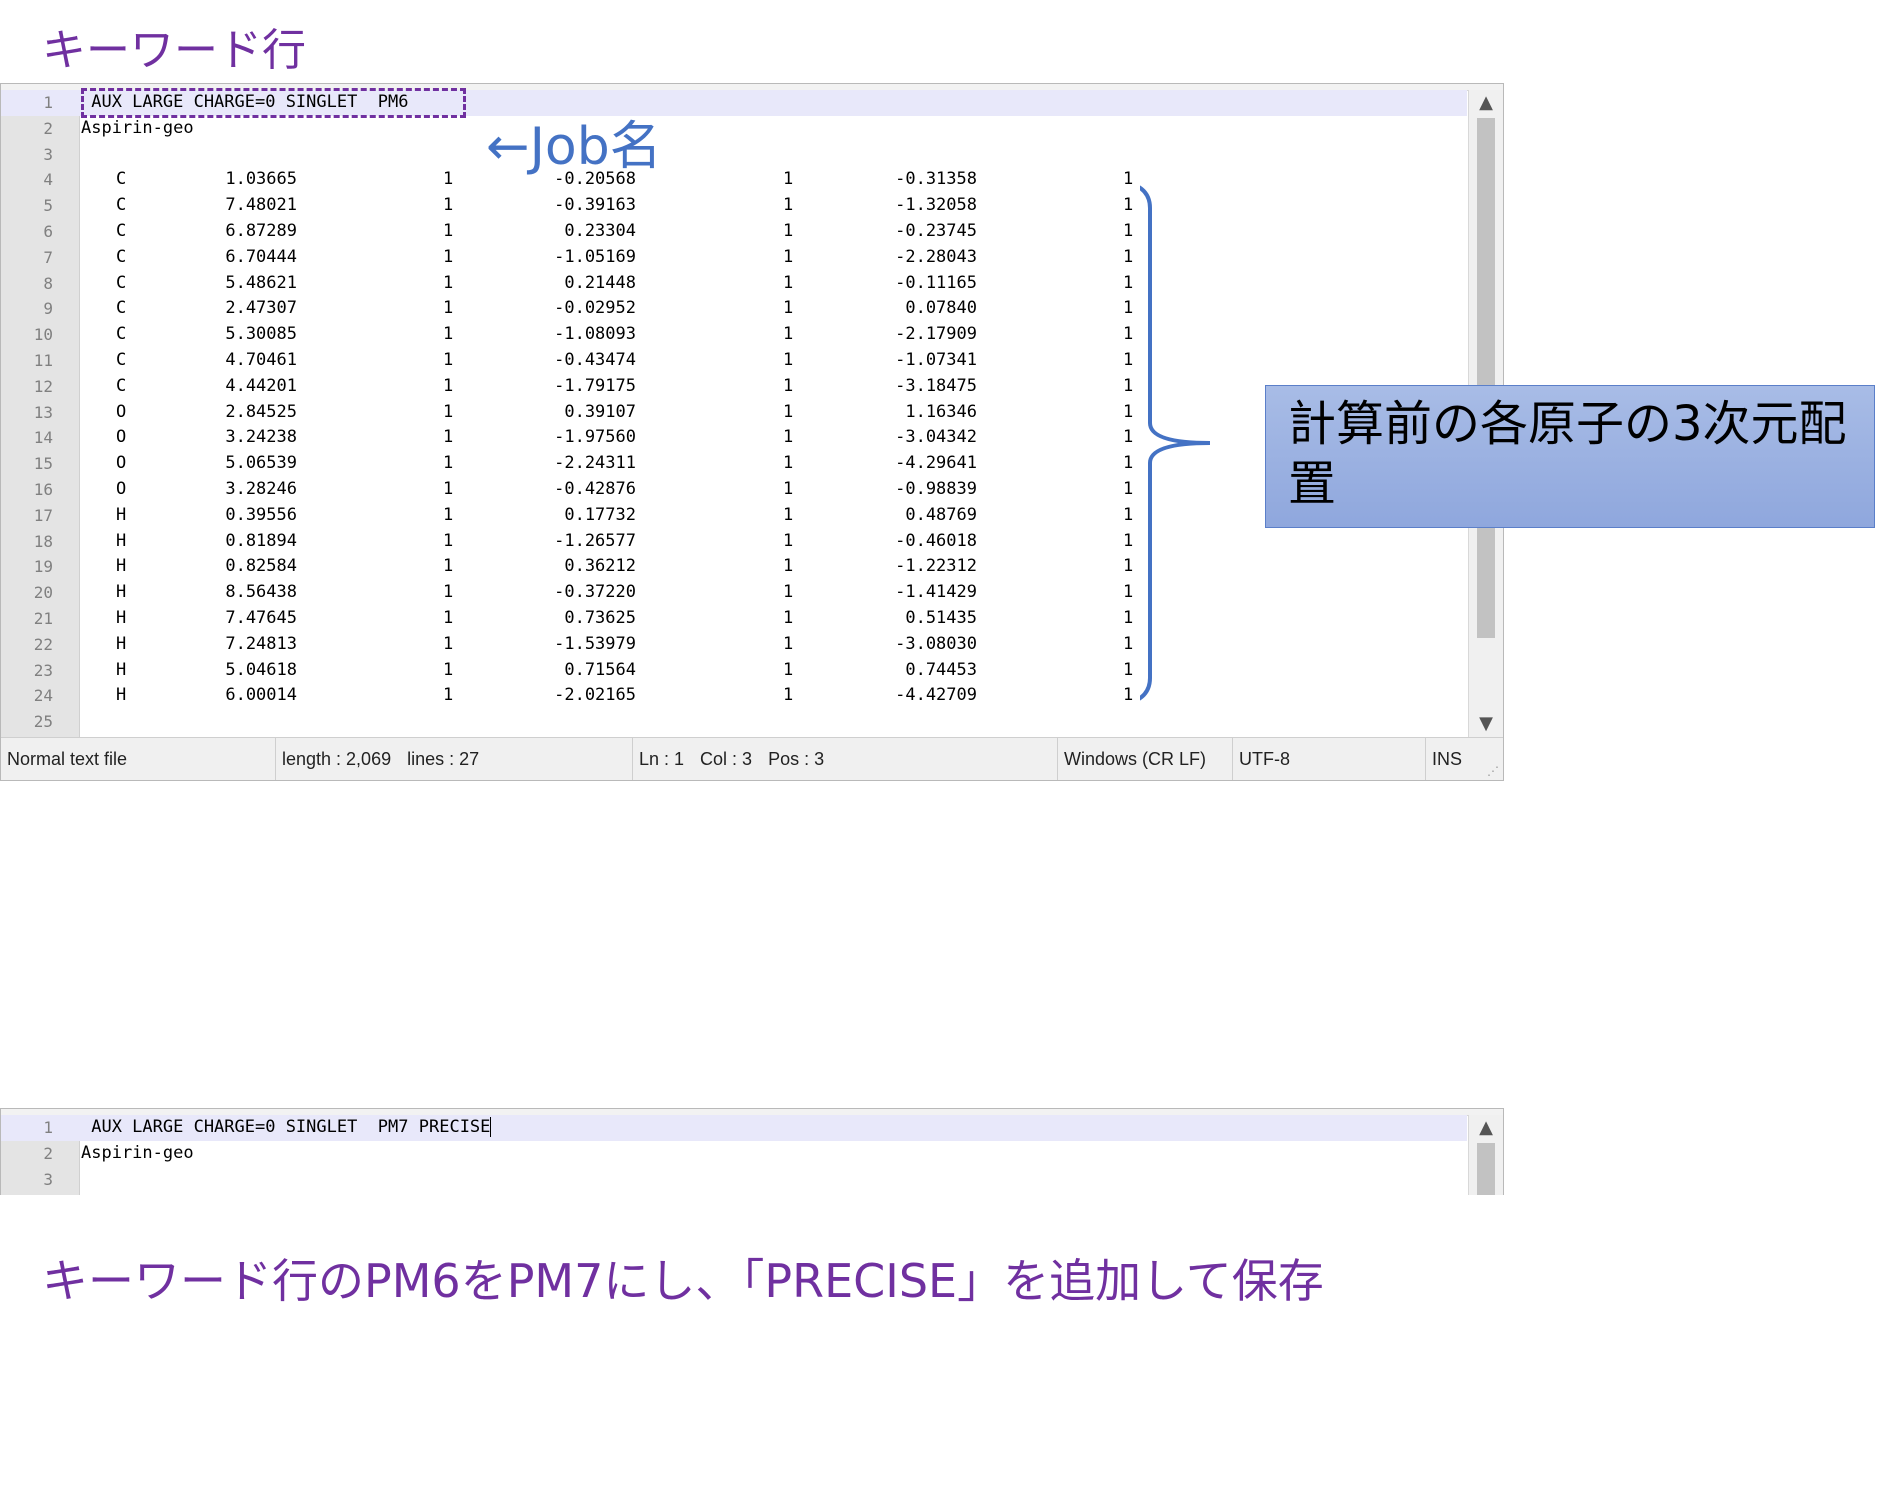  I want to click on atom-x: 0.81894, so click(261, 540).